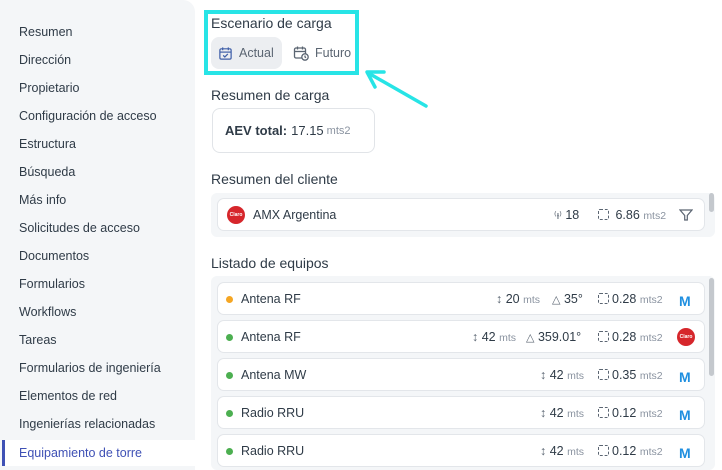 The height and width of the screenshot is (470, 722). I want to click on client-area: 6.86 mts2, so click(632, 215).